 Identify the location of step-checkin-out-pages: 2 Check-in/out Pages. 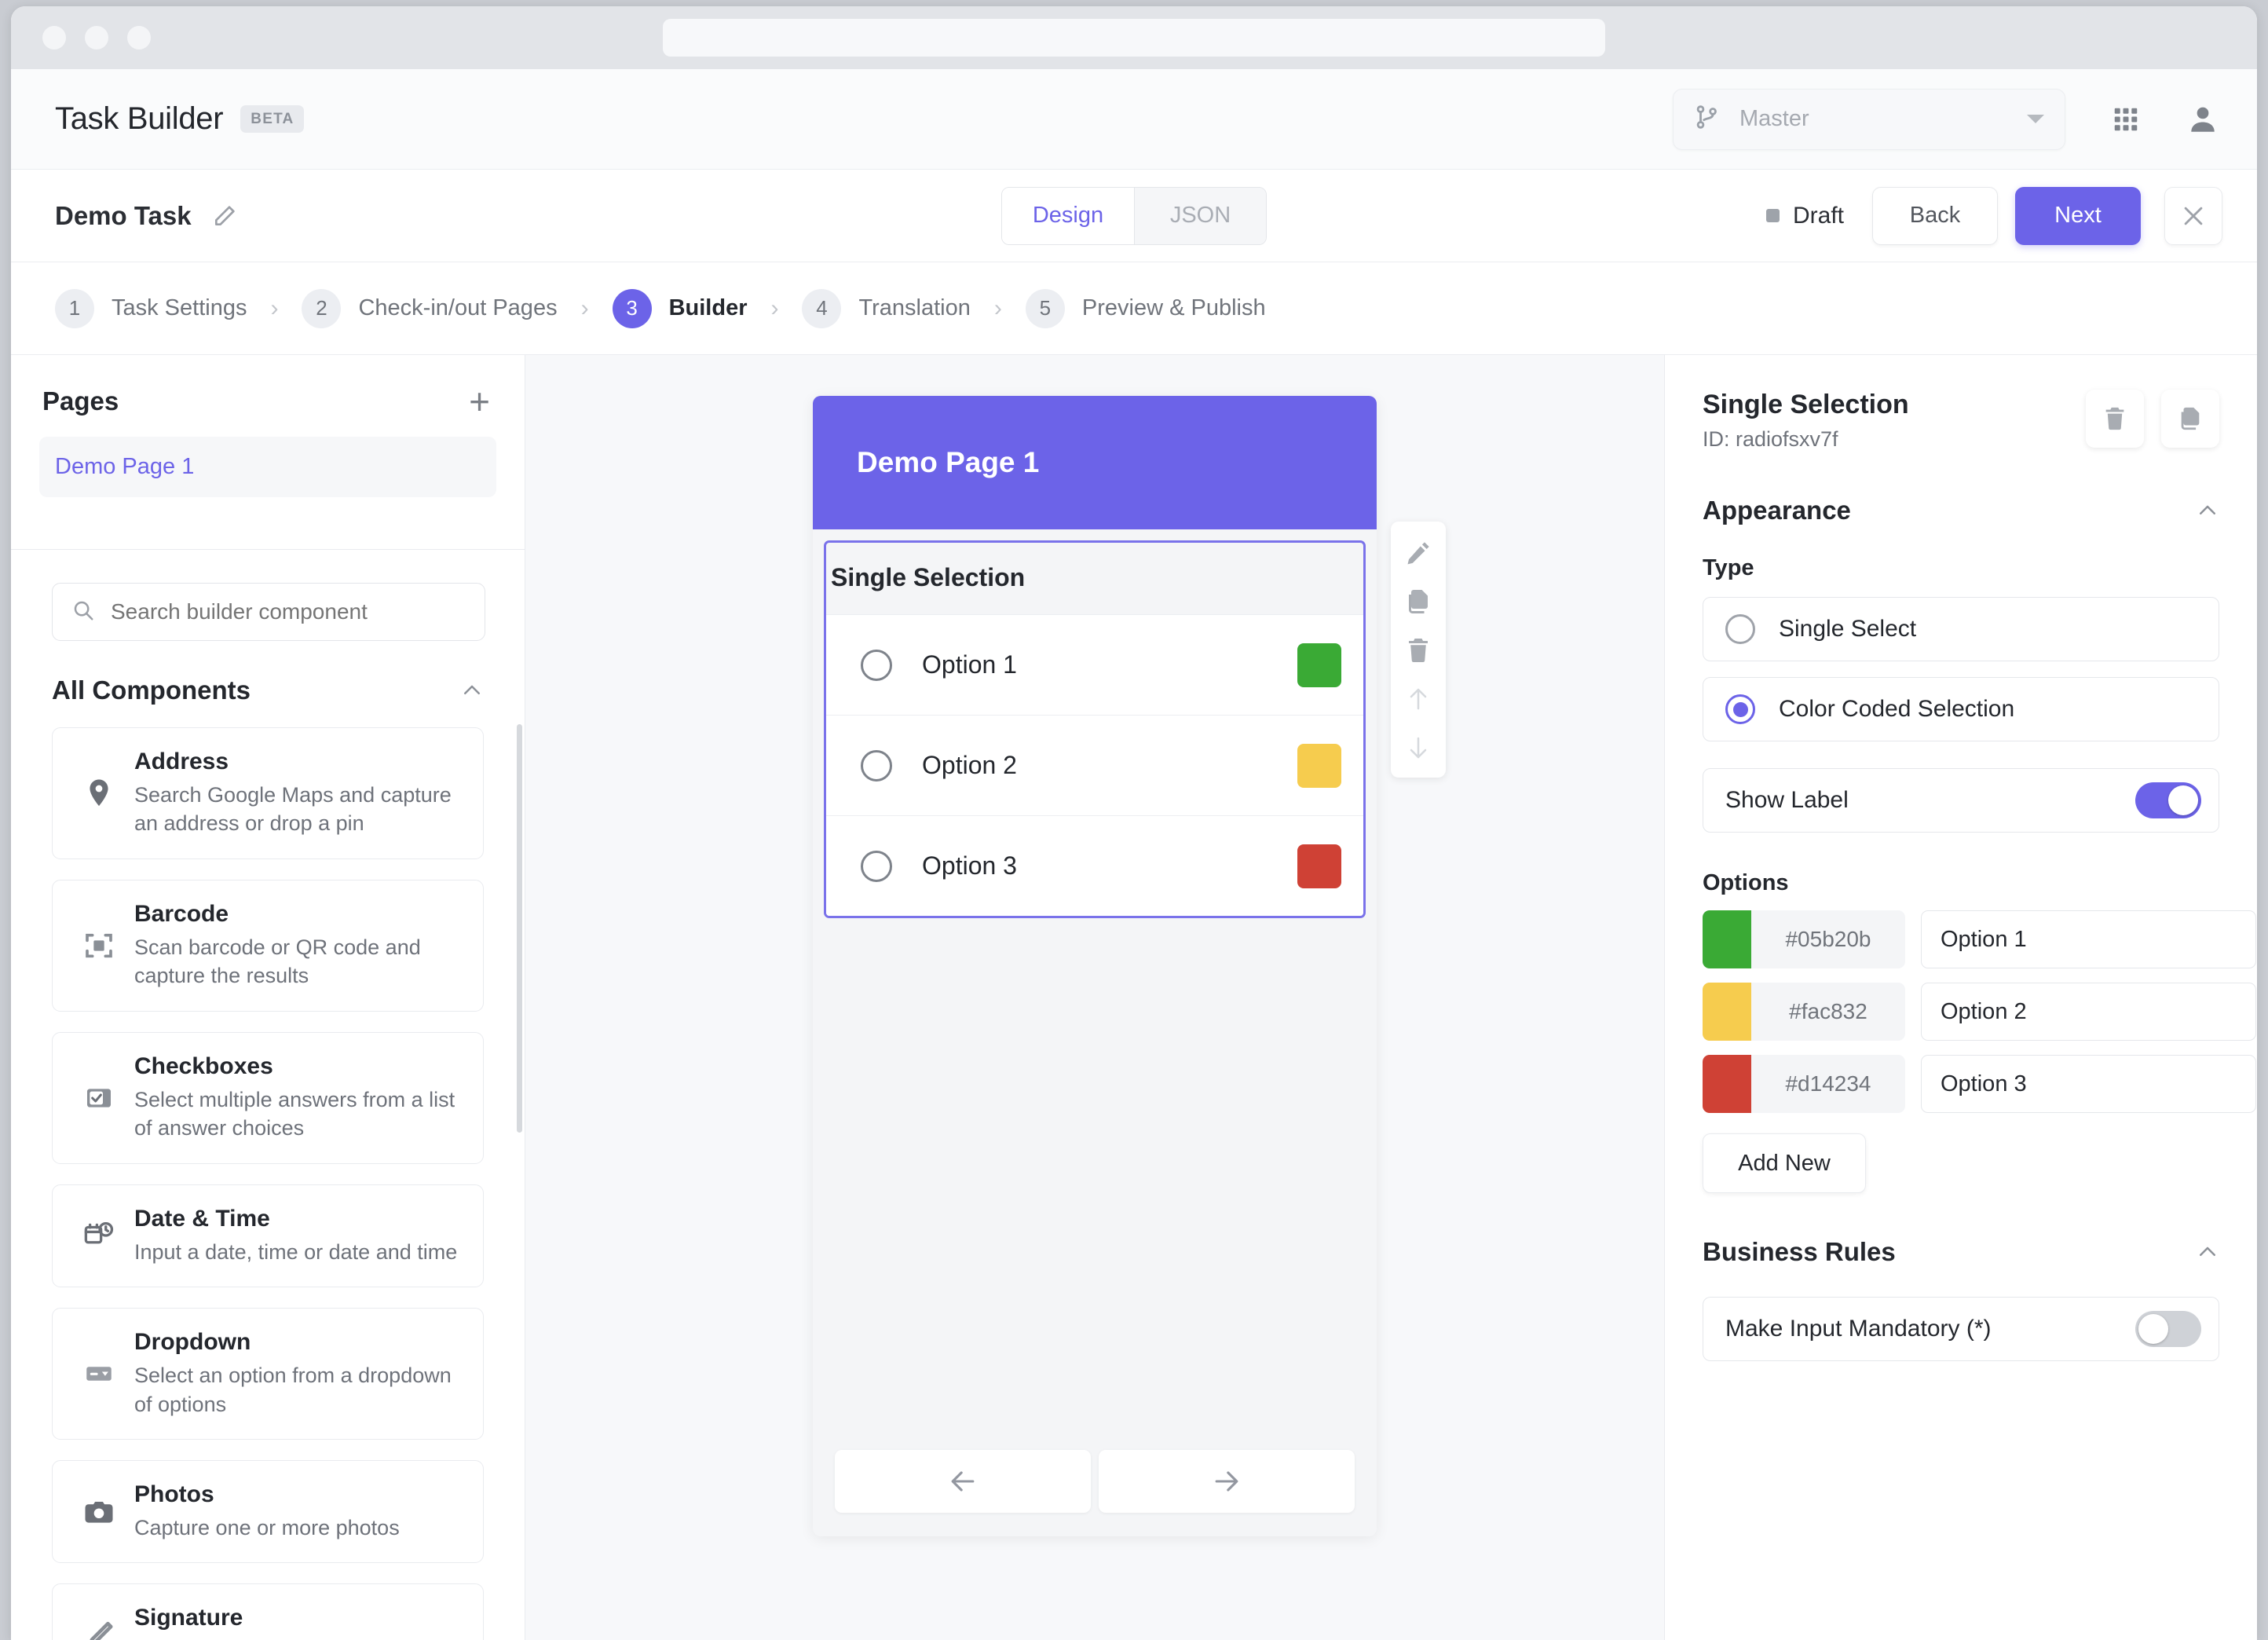
(430, 308).